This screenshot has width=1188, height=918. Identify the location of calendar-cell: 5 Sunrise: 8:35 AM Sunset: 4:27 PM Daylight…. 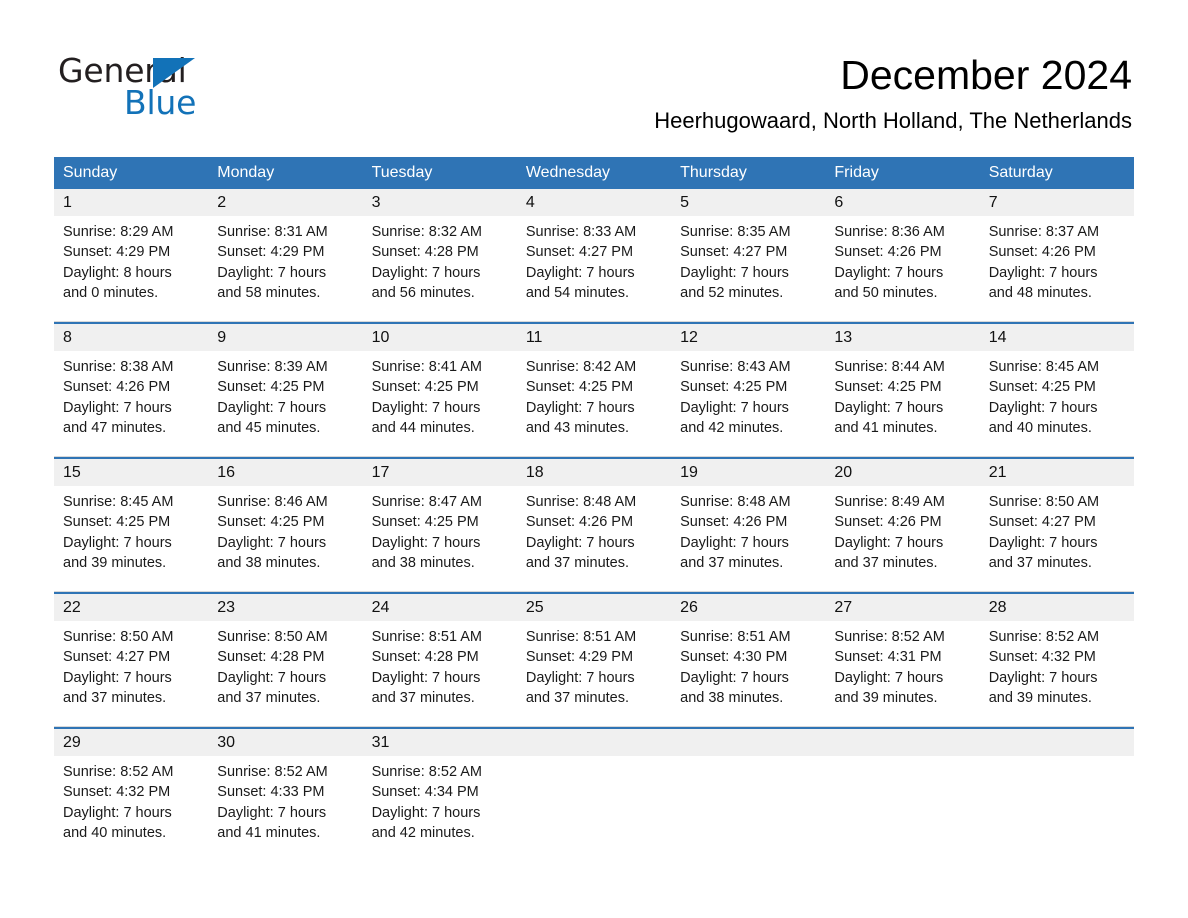
(748, 256).